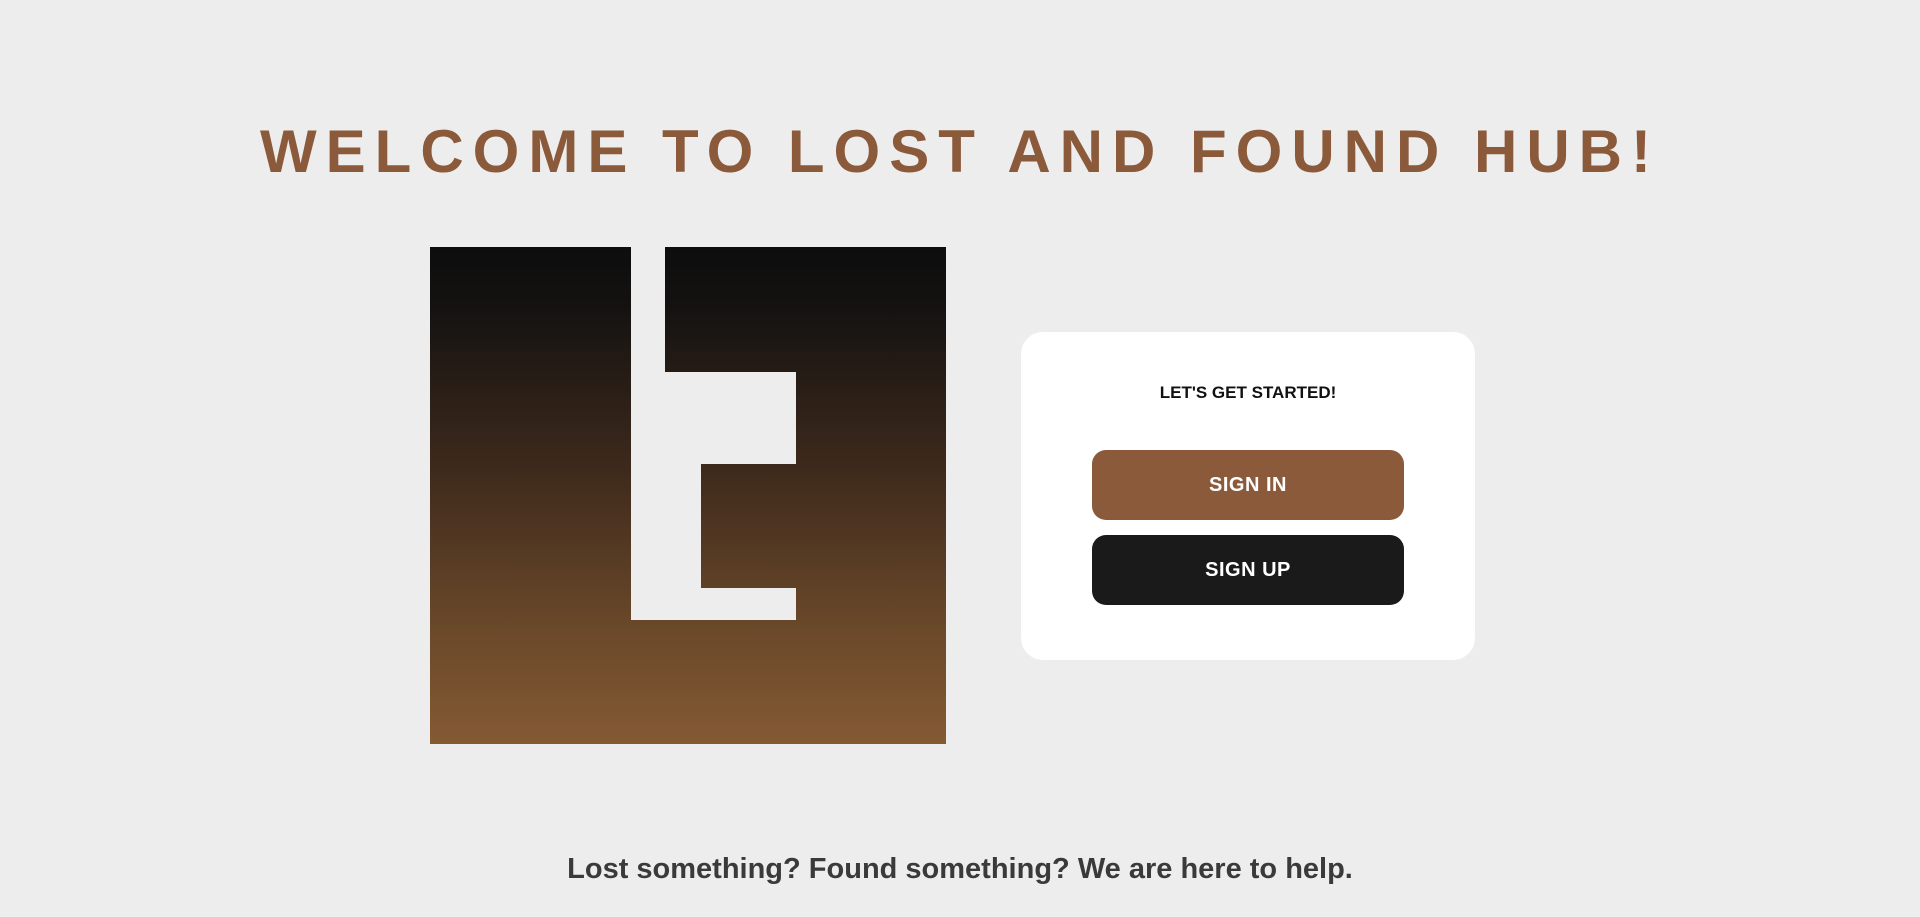 The width and height of the screenshot is (1920, 917). Describe the element at coordinates (1248, 570) in the screenshot. I see `sign-up-button: SIGN UP` at that location.